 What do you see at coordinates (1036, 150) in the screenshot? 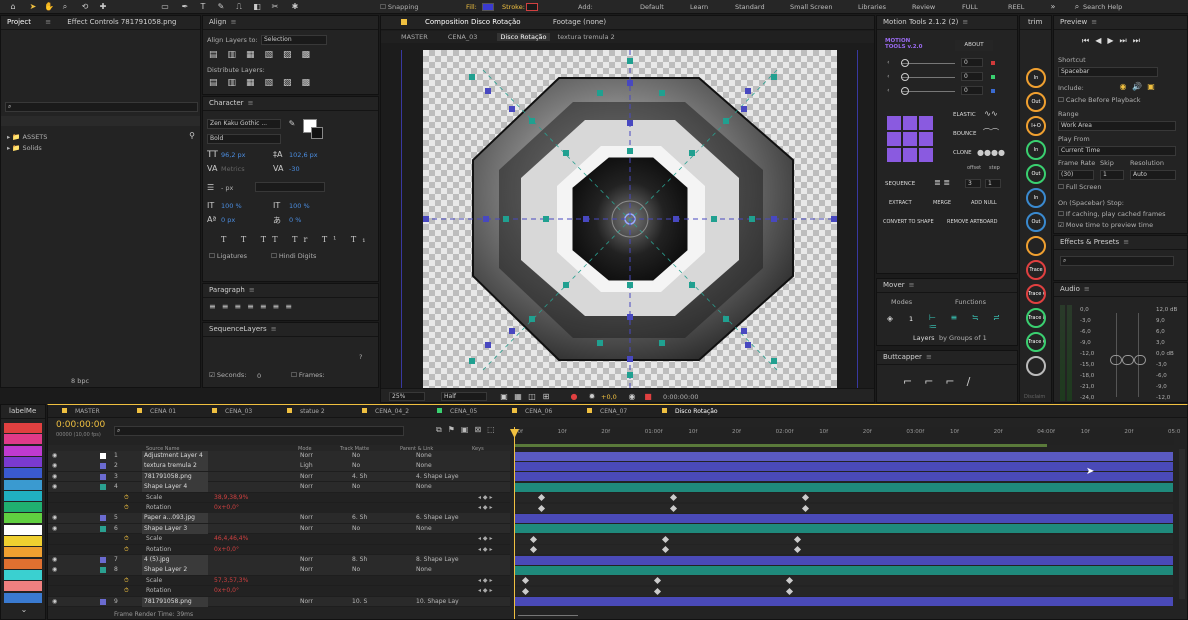
I see `trim-button-3: In` at bounding box center [1036, 150].